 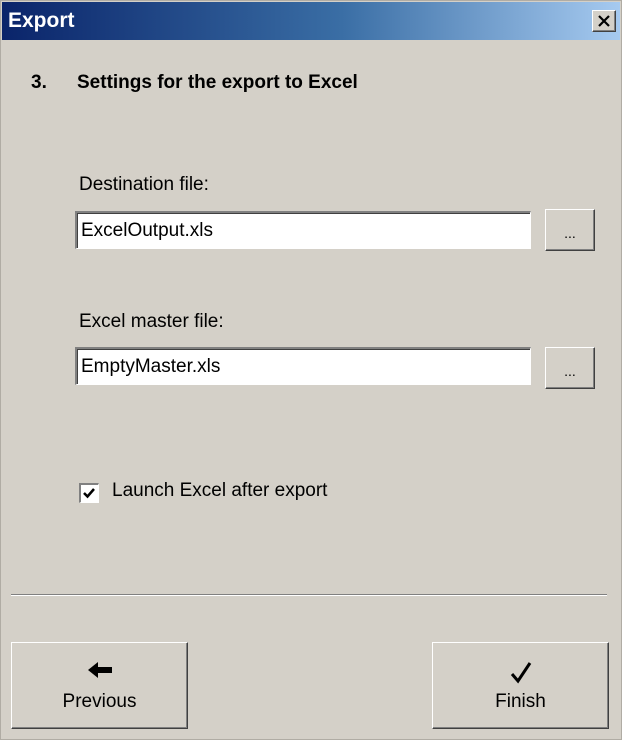 I want to click on step-number: 3., so click(x=39, y=82).